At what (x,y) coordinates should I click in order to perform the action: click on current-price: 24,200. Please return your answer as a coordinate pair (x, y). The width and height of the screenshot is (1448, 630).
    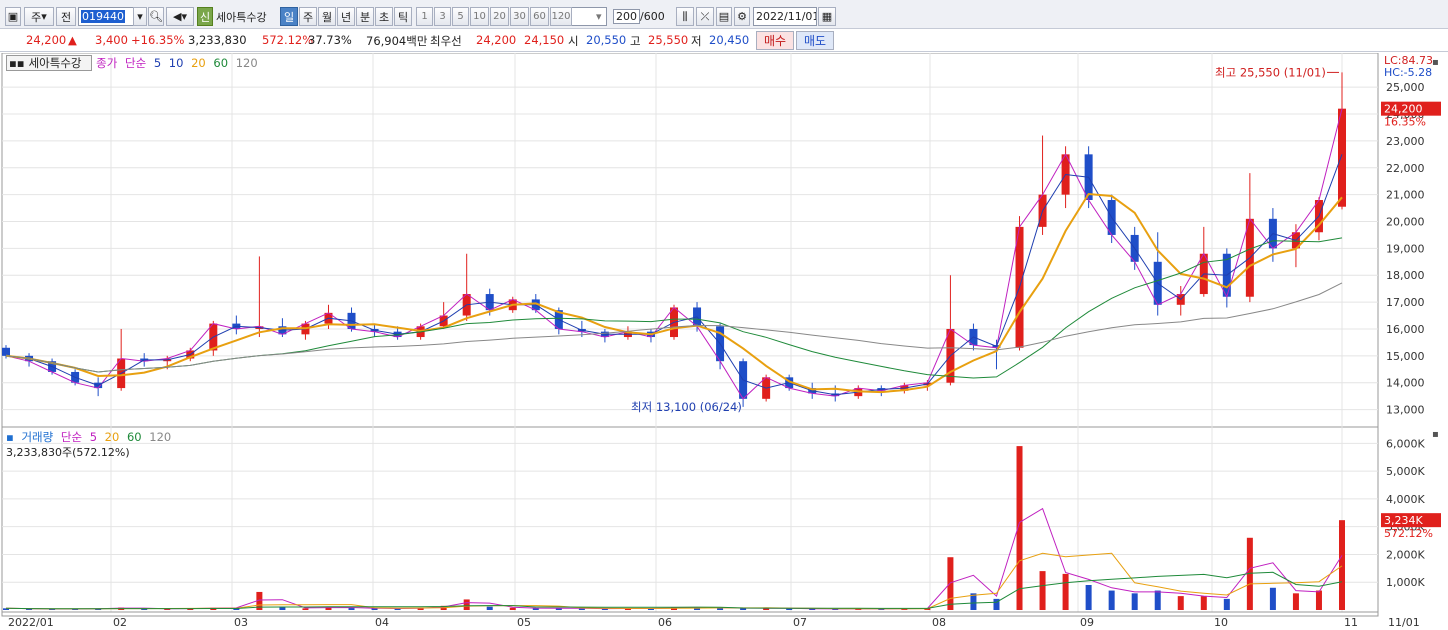
    Looking at the image, I should click on (46, 40).